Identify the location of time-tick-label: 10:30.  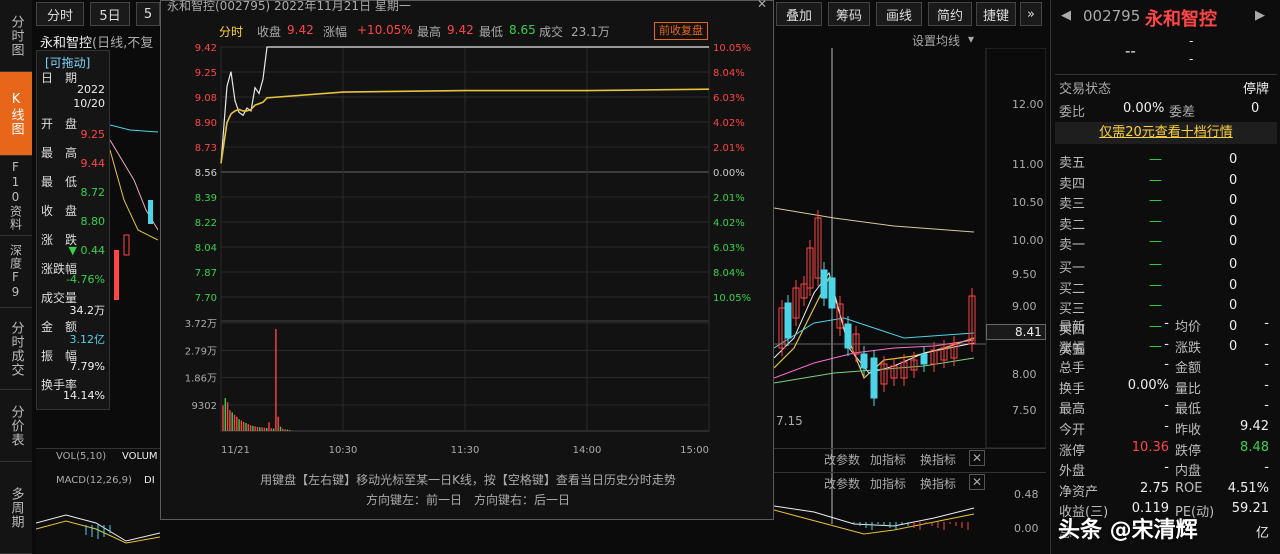
(343, 450).